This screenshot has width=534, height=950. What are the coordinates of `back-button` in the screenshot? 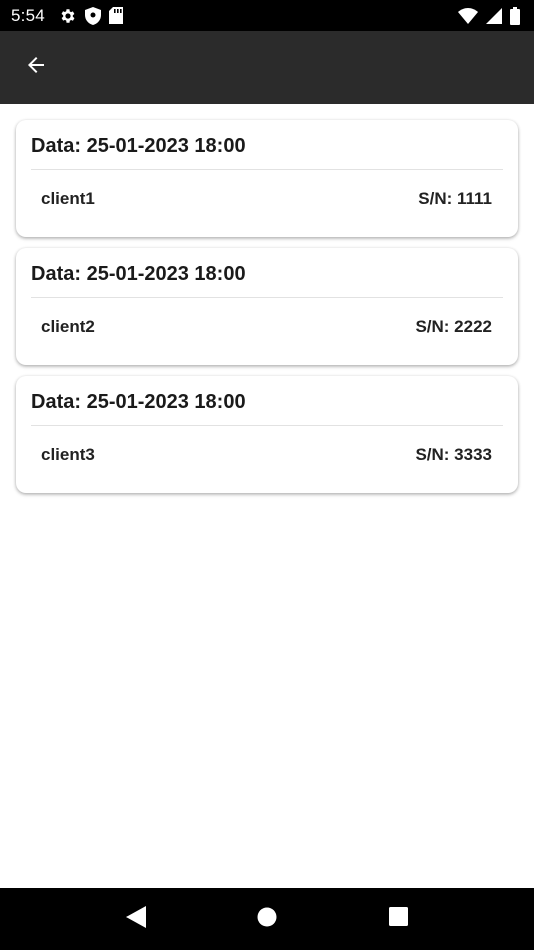 It's located at (36, 68).